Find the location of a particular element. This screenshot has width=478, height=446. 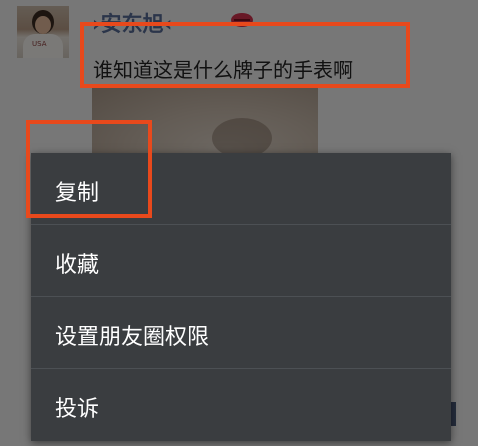

menu-item-label: 投诉 is located at coordinates (77, 409).